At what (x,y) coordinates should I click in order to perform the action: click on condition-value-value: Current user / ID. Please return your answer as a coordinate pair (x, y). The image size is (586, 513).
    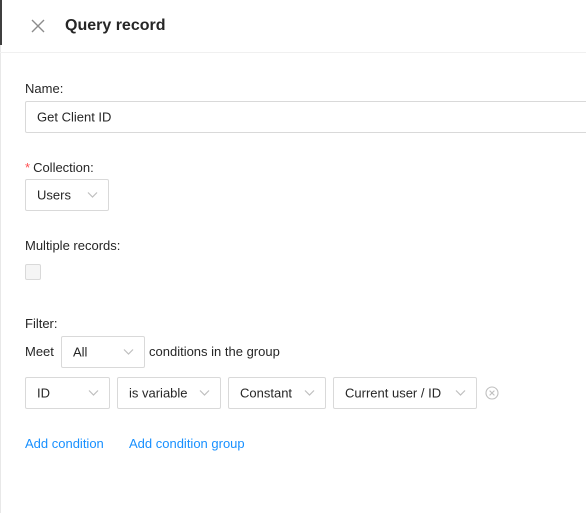
    Looking at the image, I should click on (393, 393).